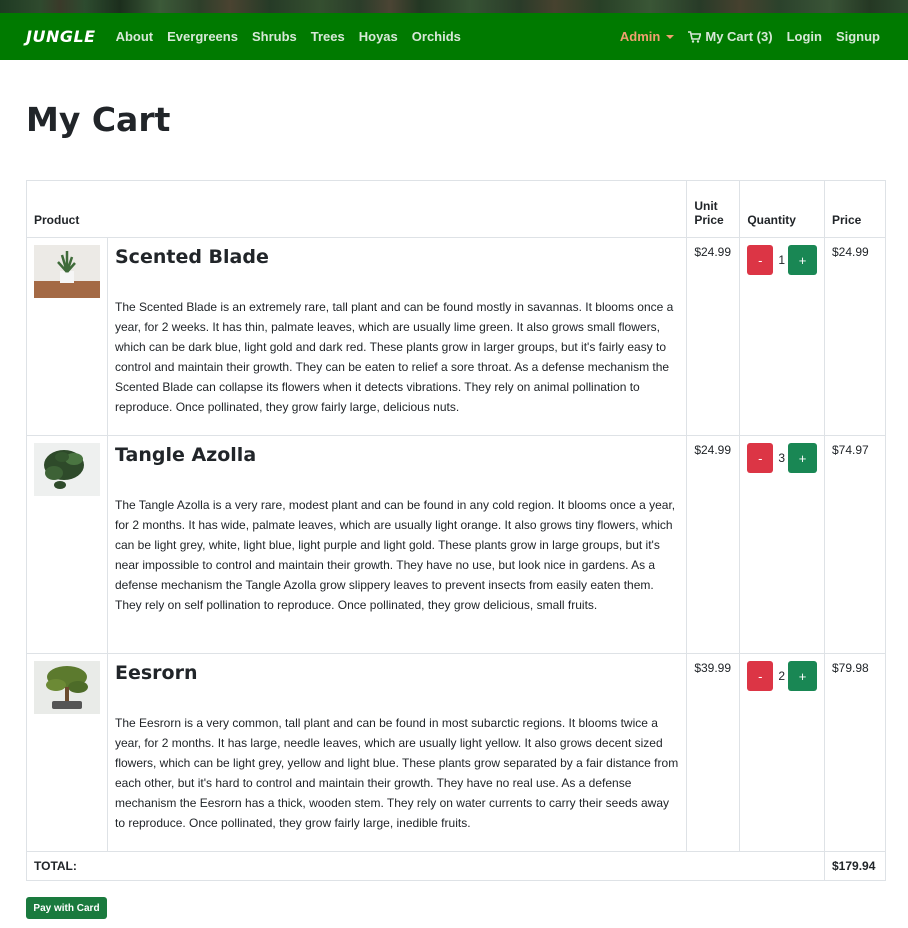 Image resolution: width=908 pixels, height=928 pixels. I want to click on quantity-value: 1, so click(781, 260).